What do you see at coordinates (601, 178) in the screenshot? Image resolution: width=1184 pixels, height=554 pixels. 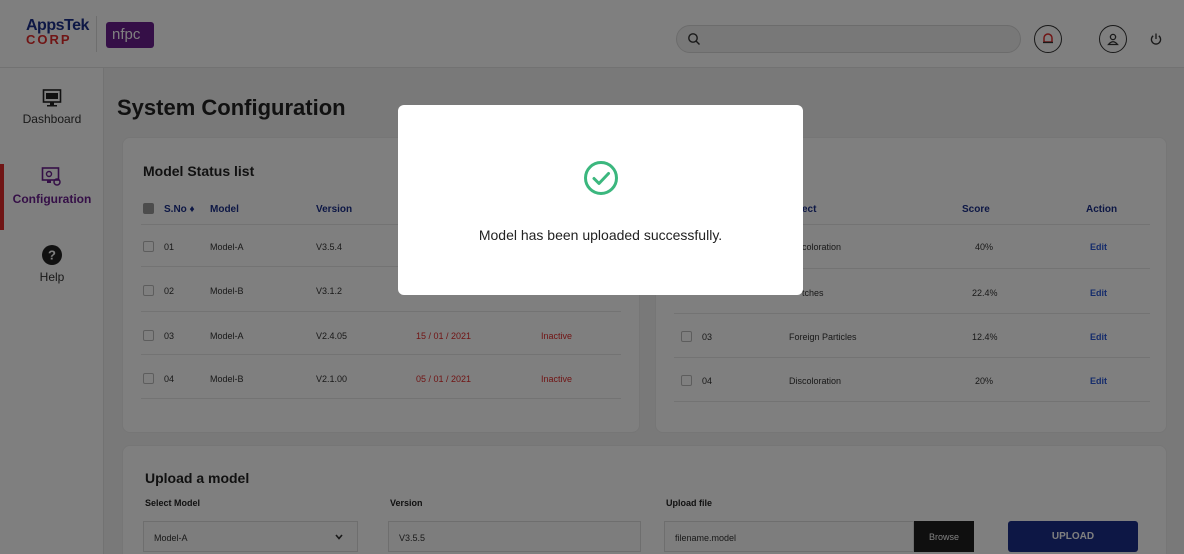 I see `success-check-icon` at bounding box center [601, 178].